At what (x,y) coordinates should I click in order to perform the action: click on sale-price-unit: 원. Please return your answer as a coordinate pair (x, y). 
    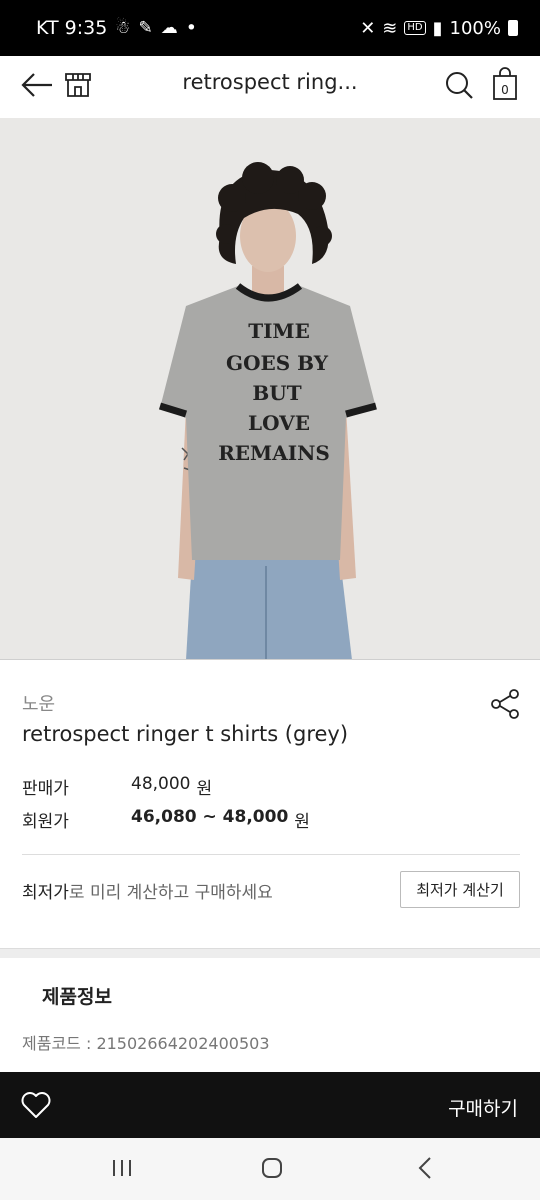
    Looking at the image, I should click on (204, 789).